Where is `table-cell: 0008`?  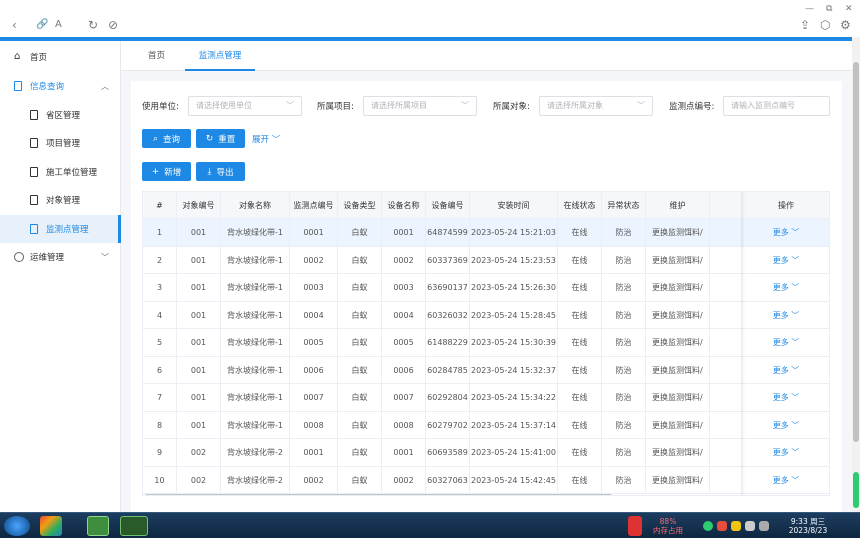 table-cell: 0008 is located at coordinates (314, 425).